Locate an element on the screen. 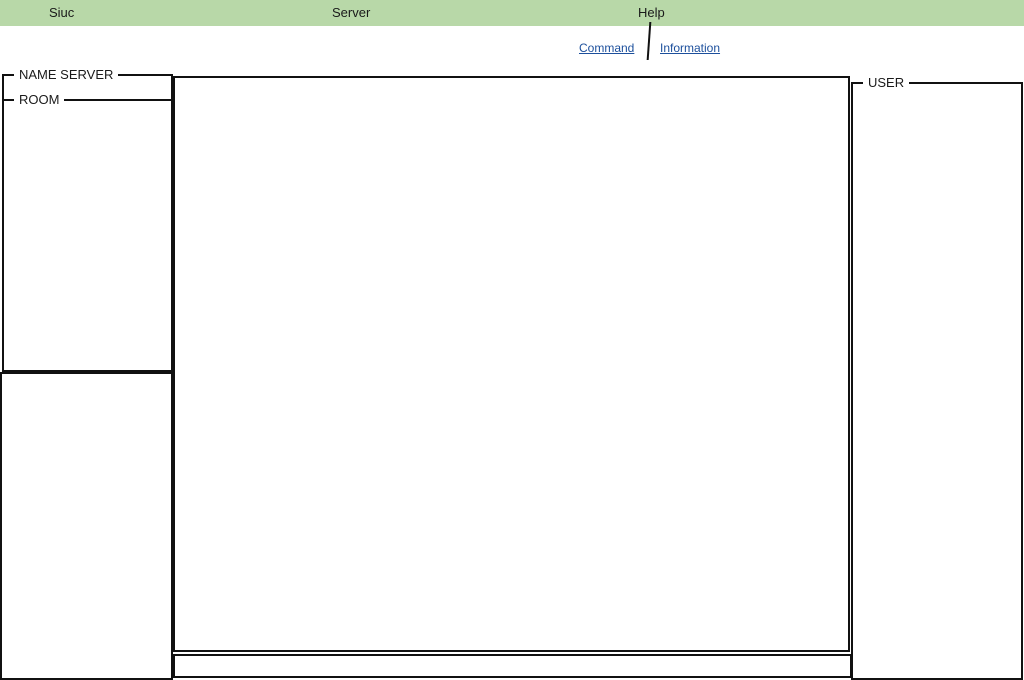  lower-left-panel is located at coordinates (86, 526).